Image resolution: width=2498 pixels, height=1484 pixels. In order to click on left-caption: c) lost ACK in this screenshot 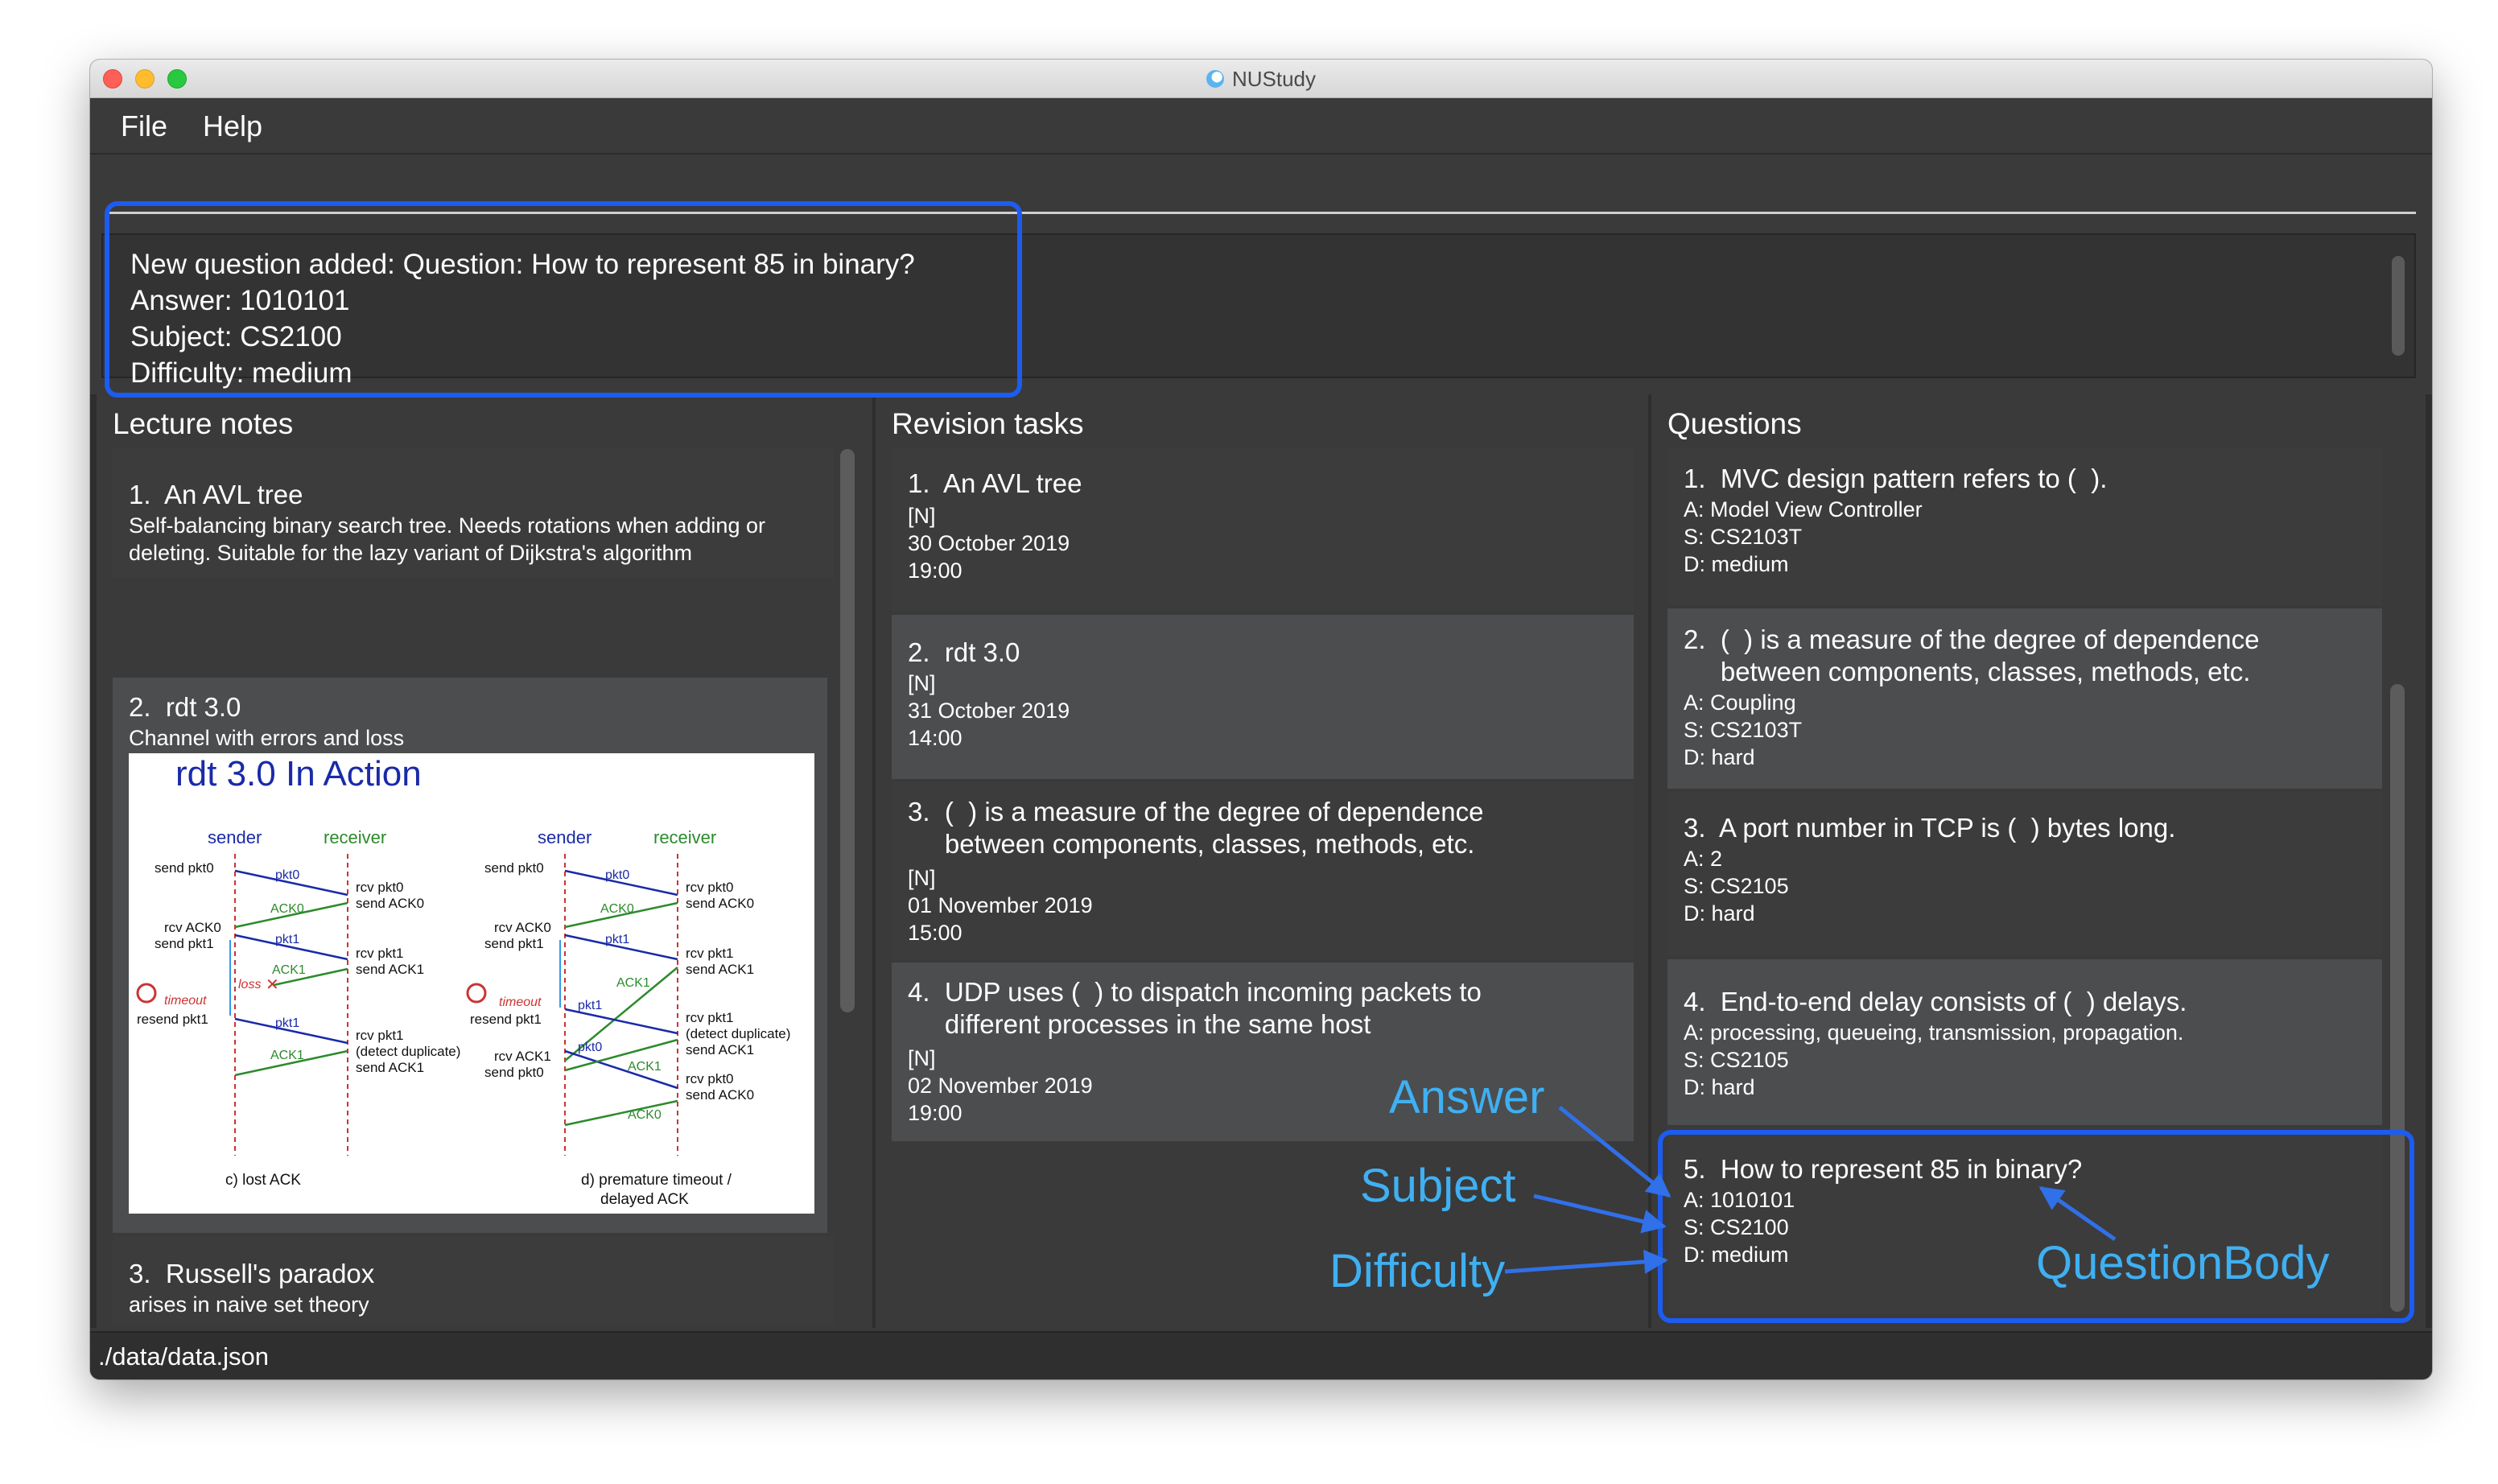, I will do `click(263, 1180)`.